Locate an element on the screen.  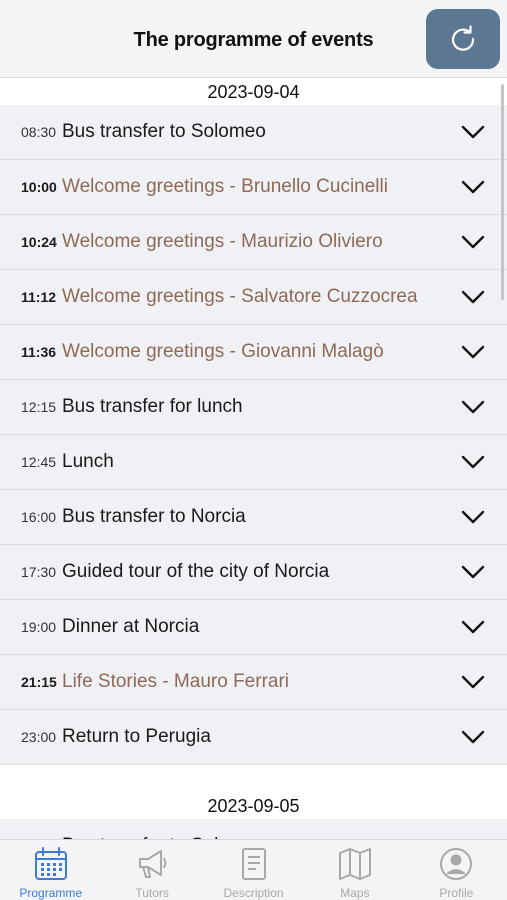
event-row: 19:00 Dinner at Norcia is located at coordinates (253, 627).